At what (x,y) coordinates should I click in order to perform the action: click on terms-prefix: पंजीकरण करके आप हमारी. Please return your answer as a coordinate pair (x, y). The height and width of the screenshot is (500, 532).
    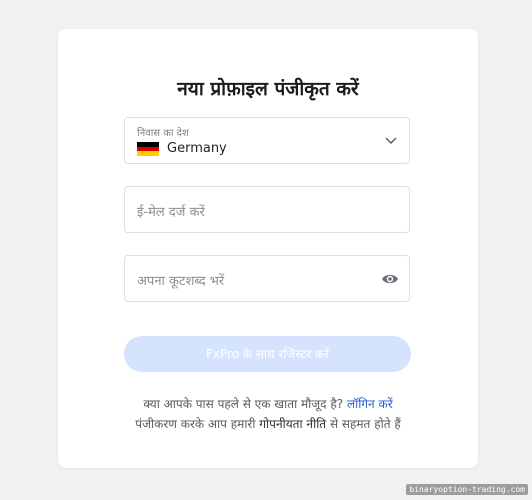
    Looking at the image, I should click on (197, 424).